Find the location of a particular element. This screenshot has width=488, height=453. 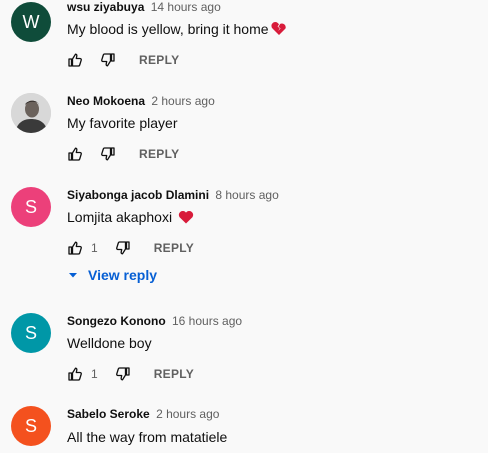

avatar is located at coordinates (31, 113).